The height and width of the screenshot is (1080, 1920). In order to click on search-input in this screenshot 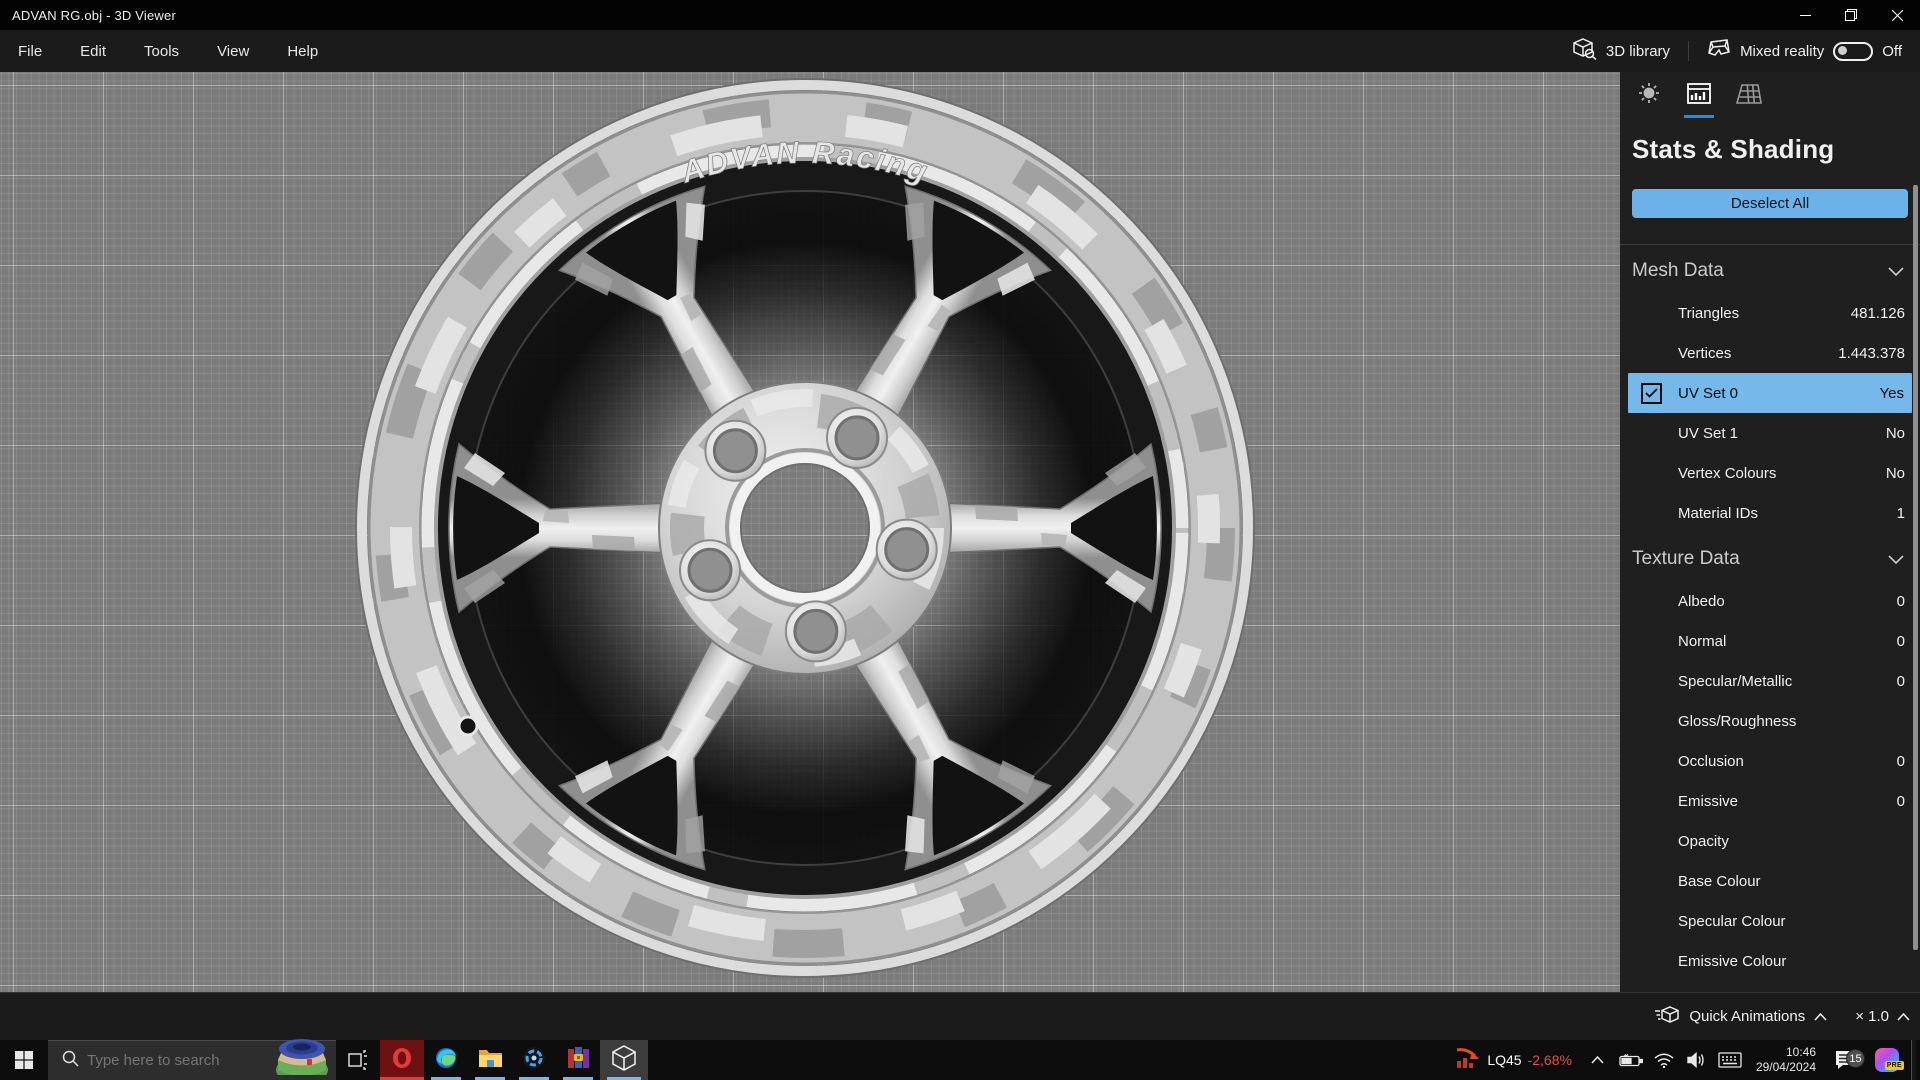, I will do `click(172, 1060)`.